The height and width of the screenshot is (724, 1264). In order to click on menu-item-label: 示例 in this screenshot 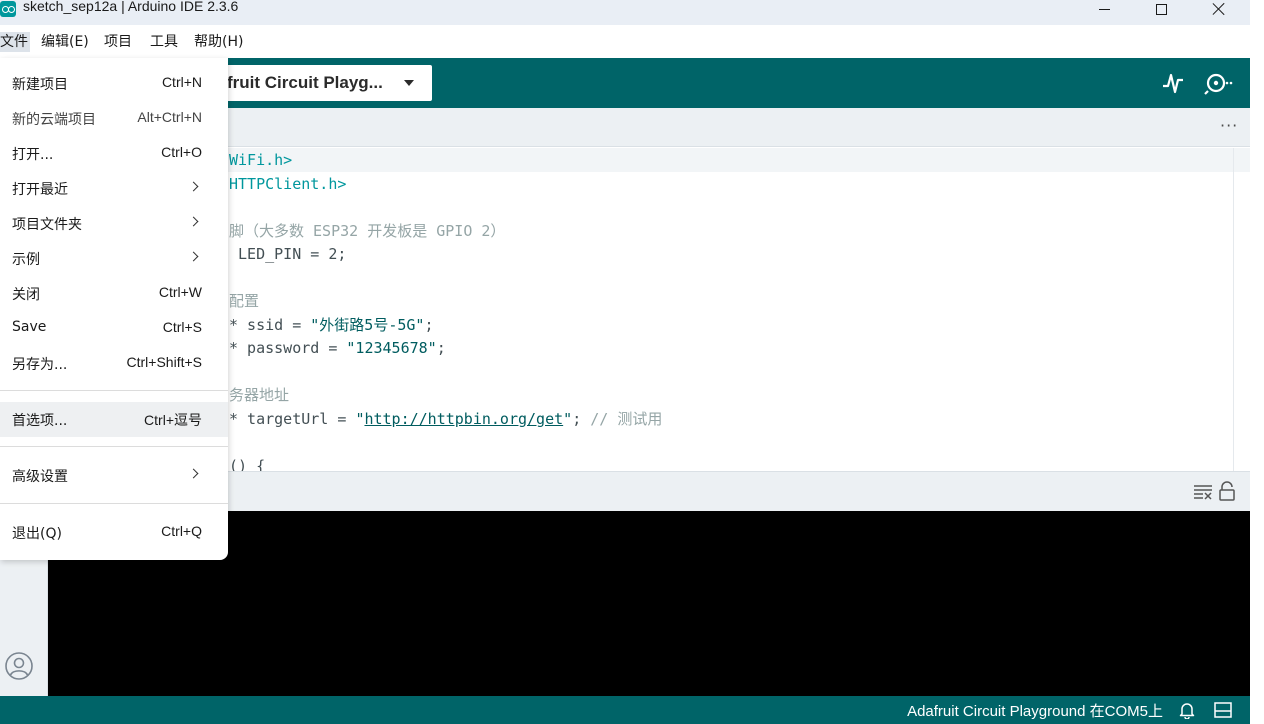, I will do `click(26, 260)`.